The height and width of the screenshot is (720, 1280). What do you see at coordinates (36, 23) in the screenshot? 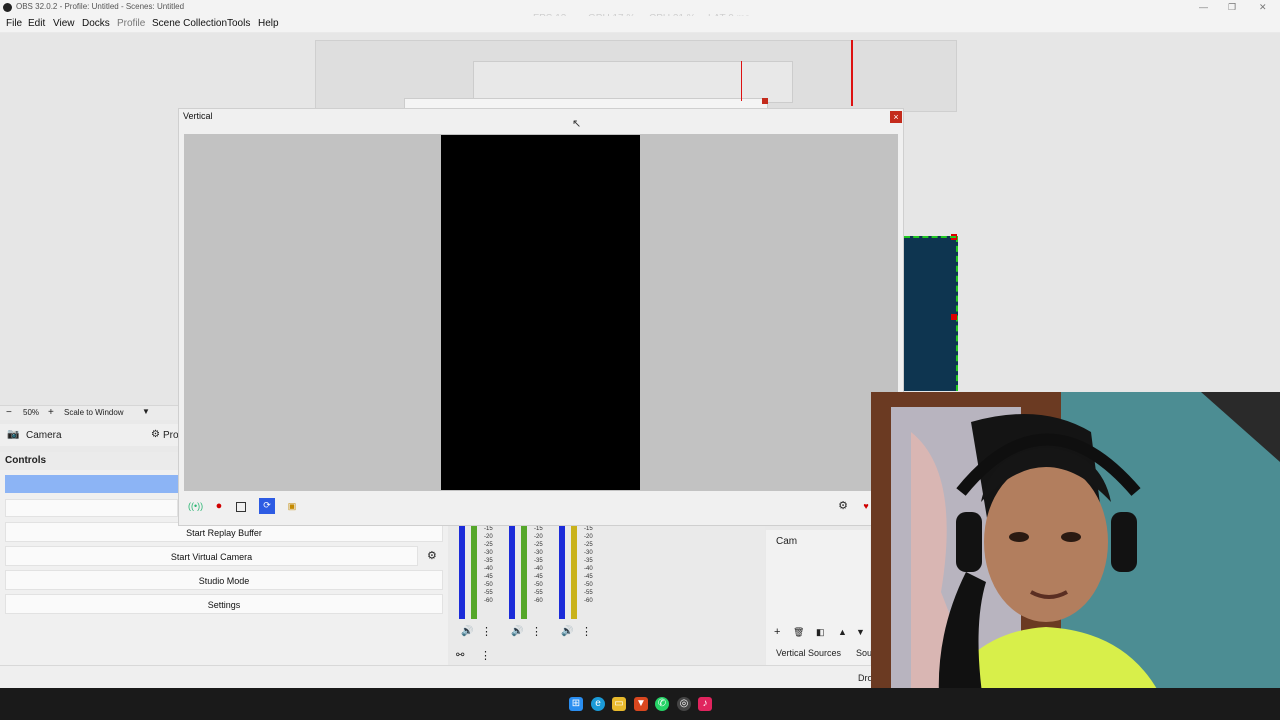
I see `menu-edit: Edit` at bounding box center [36, 23].